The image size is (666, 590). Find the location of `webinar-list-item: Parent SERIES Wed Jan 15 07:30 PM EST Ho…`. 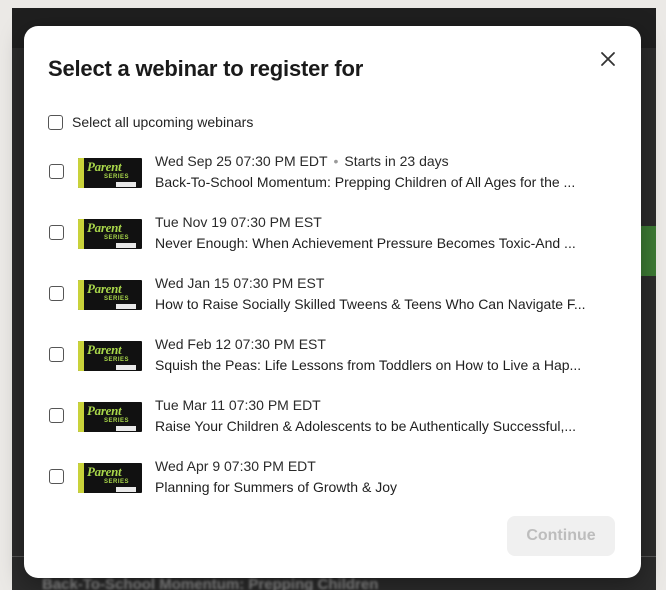

webinar-list-item: Parent SERIES Wed Jan 15 07:30 PM EST Ho… is located at coordinates (333, 300).